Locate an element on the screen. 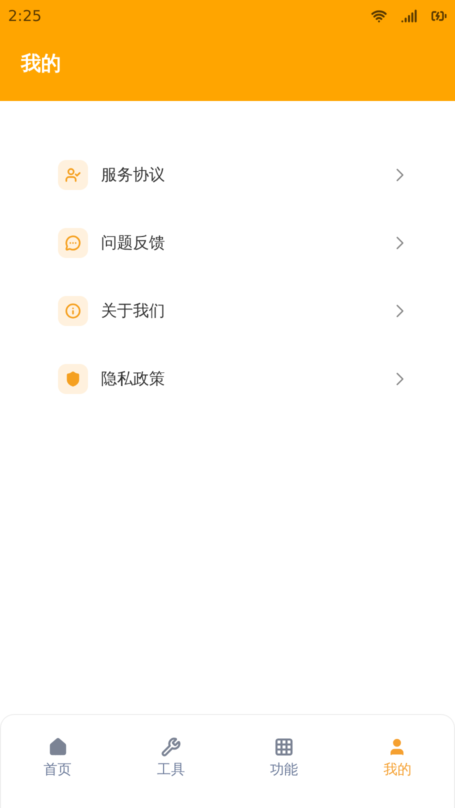 The width and height of the screenshot is (455, 808). tools-icon is located at coordinates (170, 747).